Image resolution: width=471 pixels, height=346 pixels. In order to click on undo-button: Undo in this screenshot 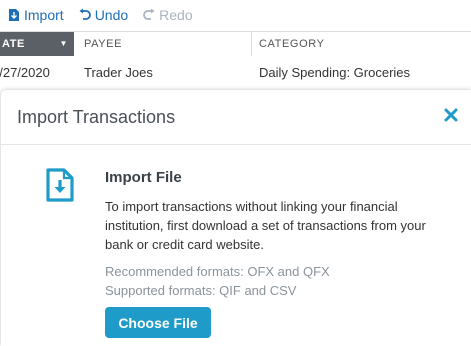, I will do `click(103, 15)`.